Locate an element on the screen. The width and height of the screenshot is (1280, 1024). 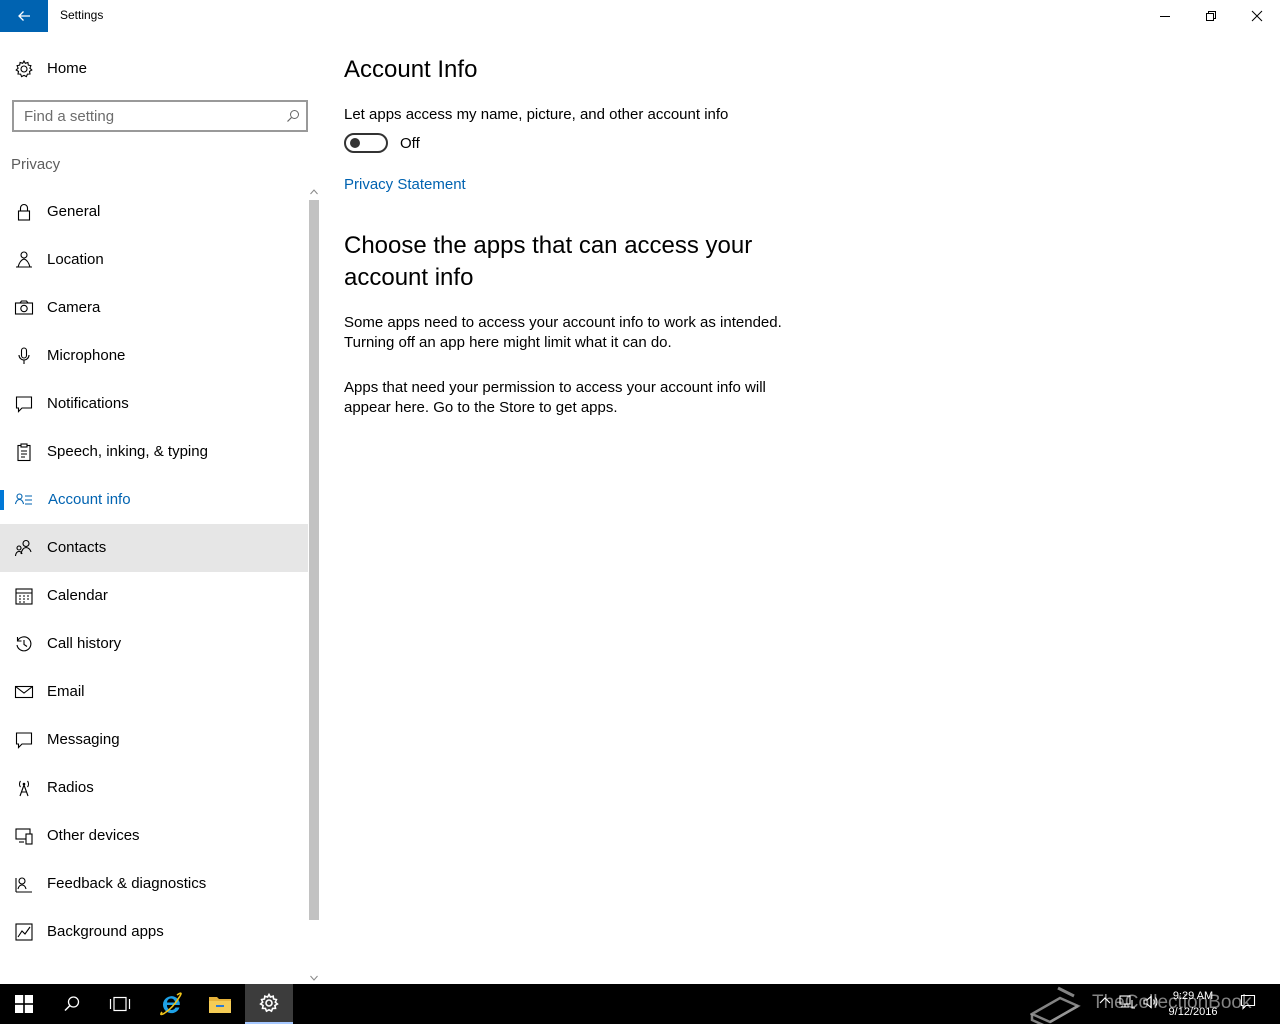
toggle-knob is located at coordinates (355, 143).